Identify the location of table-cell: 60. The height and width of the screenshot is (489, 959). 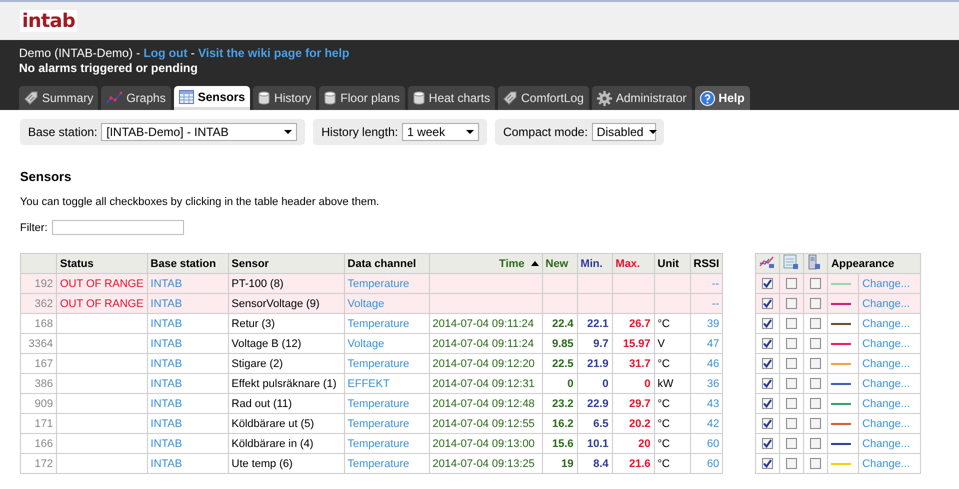
(706, 464).